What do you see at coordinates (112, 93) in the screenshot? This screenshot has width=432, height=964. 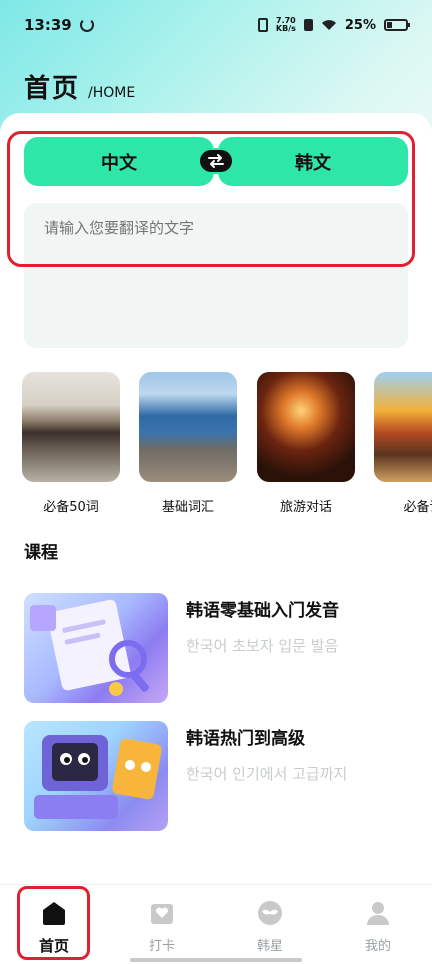 I see `page-subtitle: /HOME` at bounding box center [112, 93].